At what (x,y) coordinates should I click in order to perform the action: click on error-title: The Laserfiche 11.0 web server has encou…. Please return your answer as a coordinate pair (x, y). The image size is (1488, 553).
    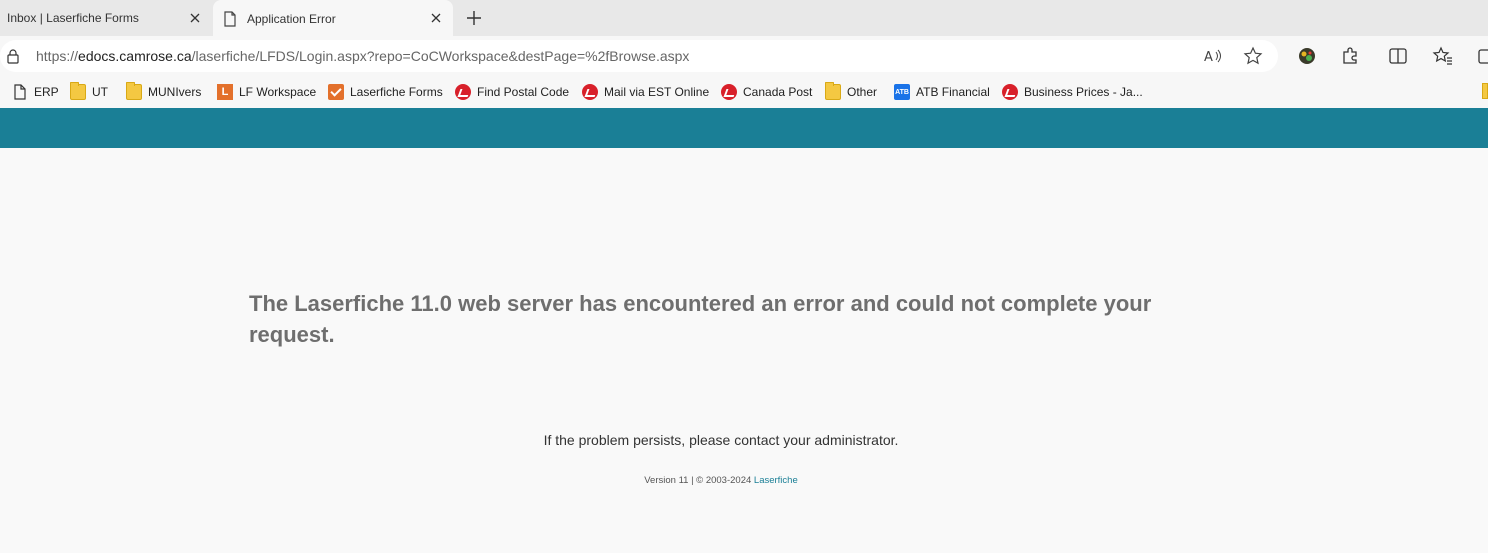
    Looking at the image, I should click on (700, 319).